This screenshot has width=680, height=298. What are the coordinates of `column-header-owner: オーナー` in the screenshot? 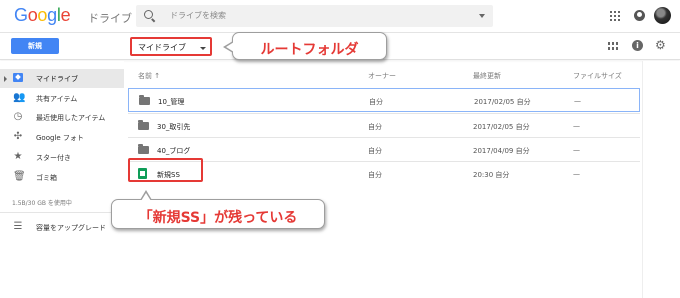 It's located at (382, 76).